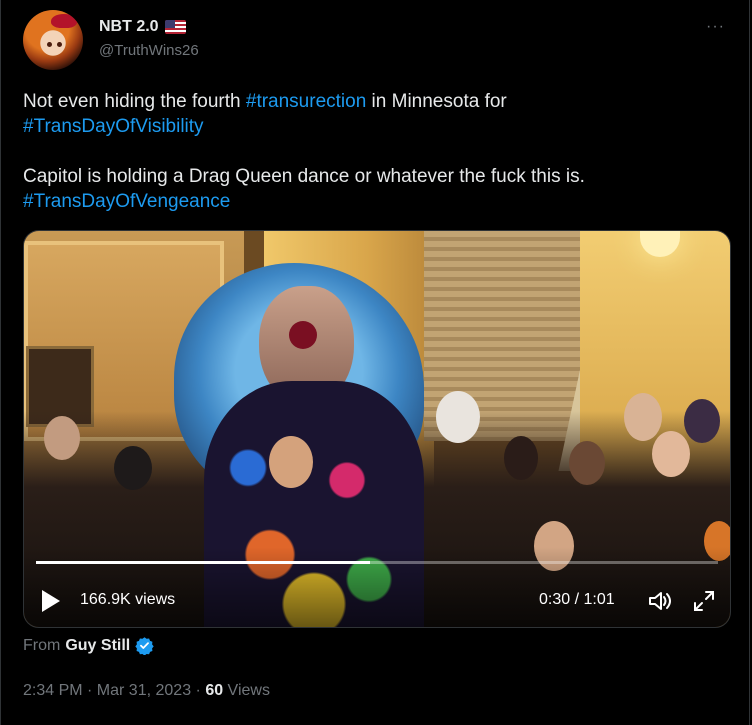 The height and width of the screenshot is (725, 752). What do you see at coordinates (134, 101) in the screenshot?
I see `tweet-text-segment: Not even hiding the fourth` at bounding box center [134, 101].